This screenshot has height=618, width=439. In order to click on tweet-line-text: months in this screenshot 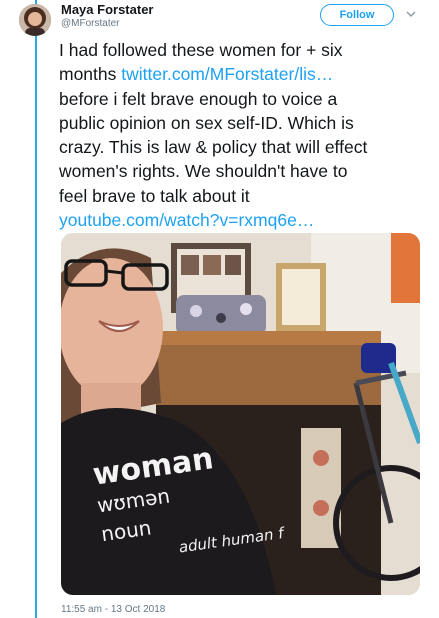, I will do `click(90, 74)`.